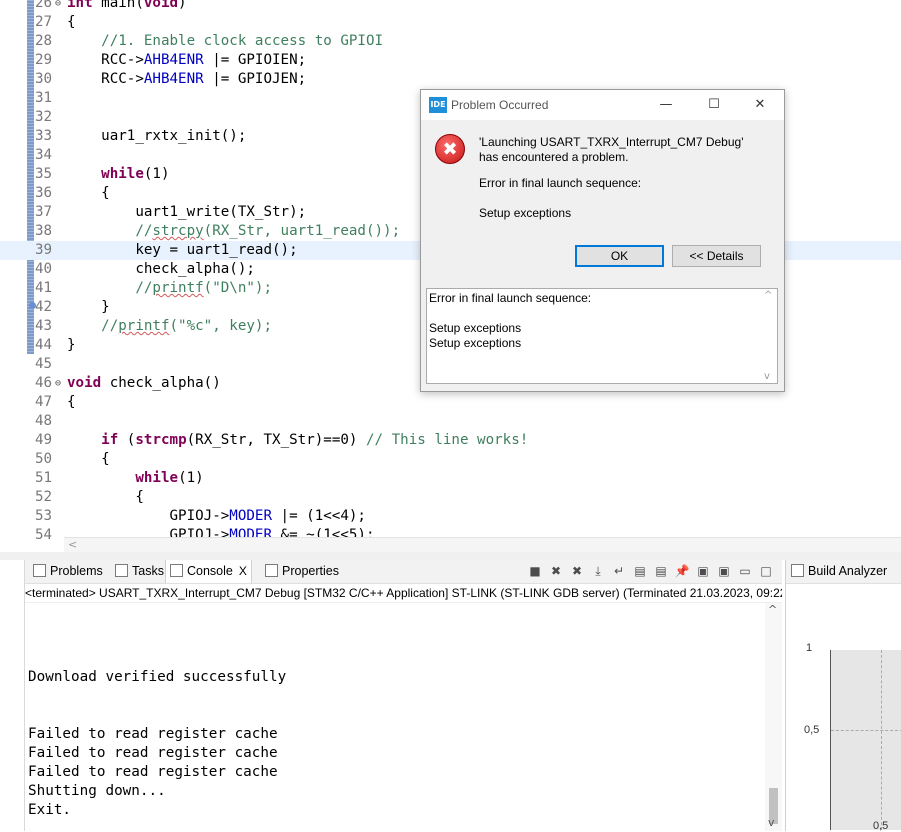 This screenshot has height=832, width=901. I want to click on line-number: 43, so click(44, 326).